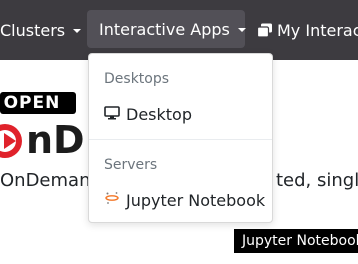 The height and width of the screenshot is (264, 358). I want to click on logo-mark-inner, so click(8, 141).